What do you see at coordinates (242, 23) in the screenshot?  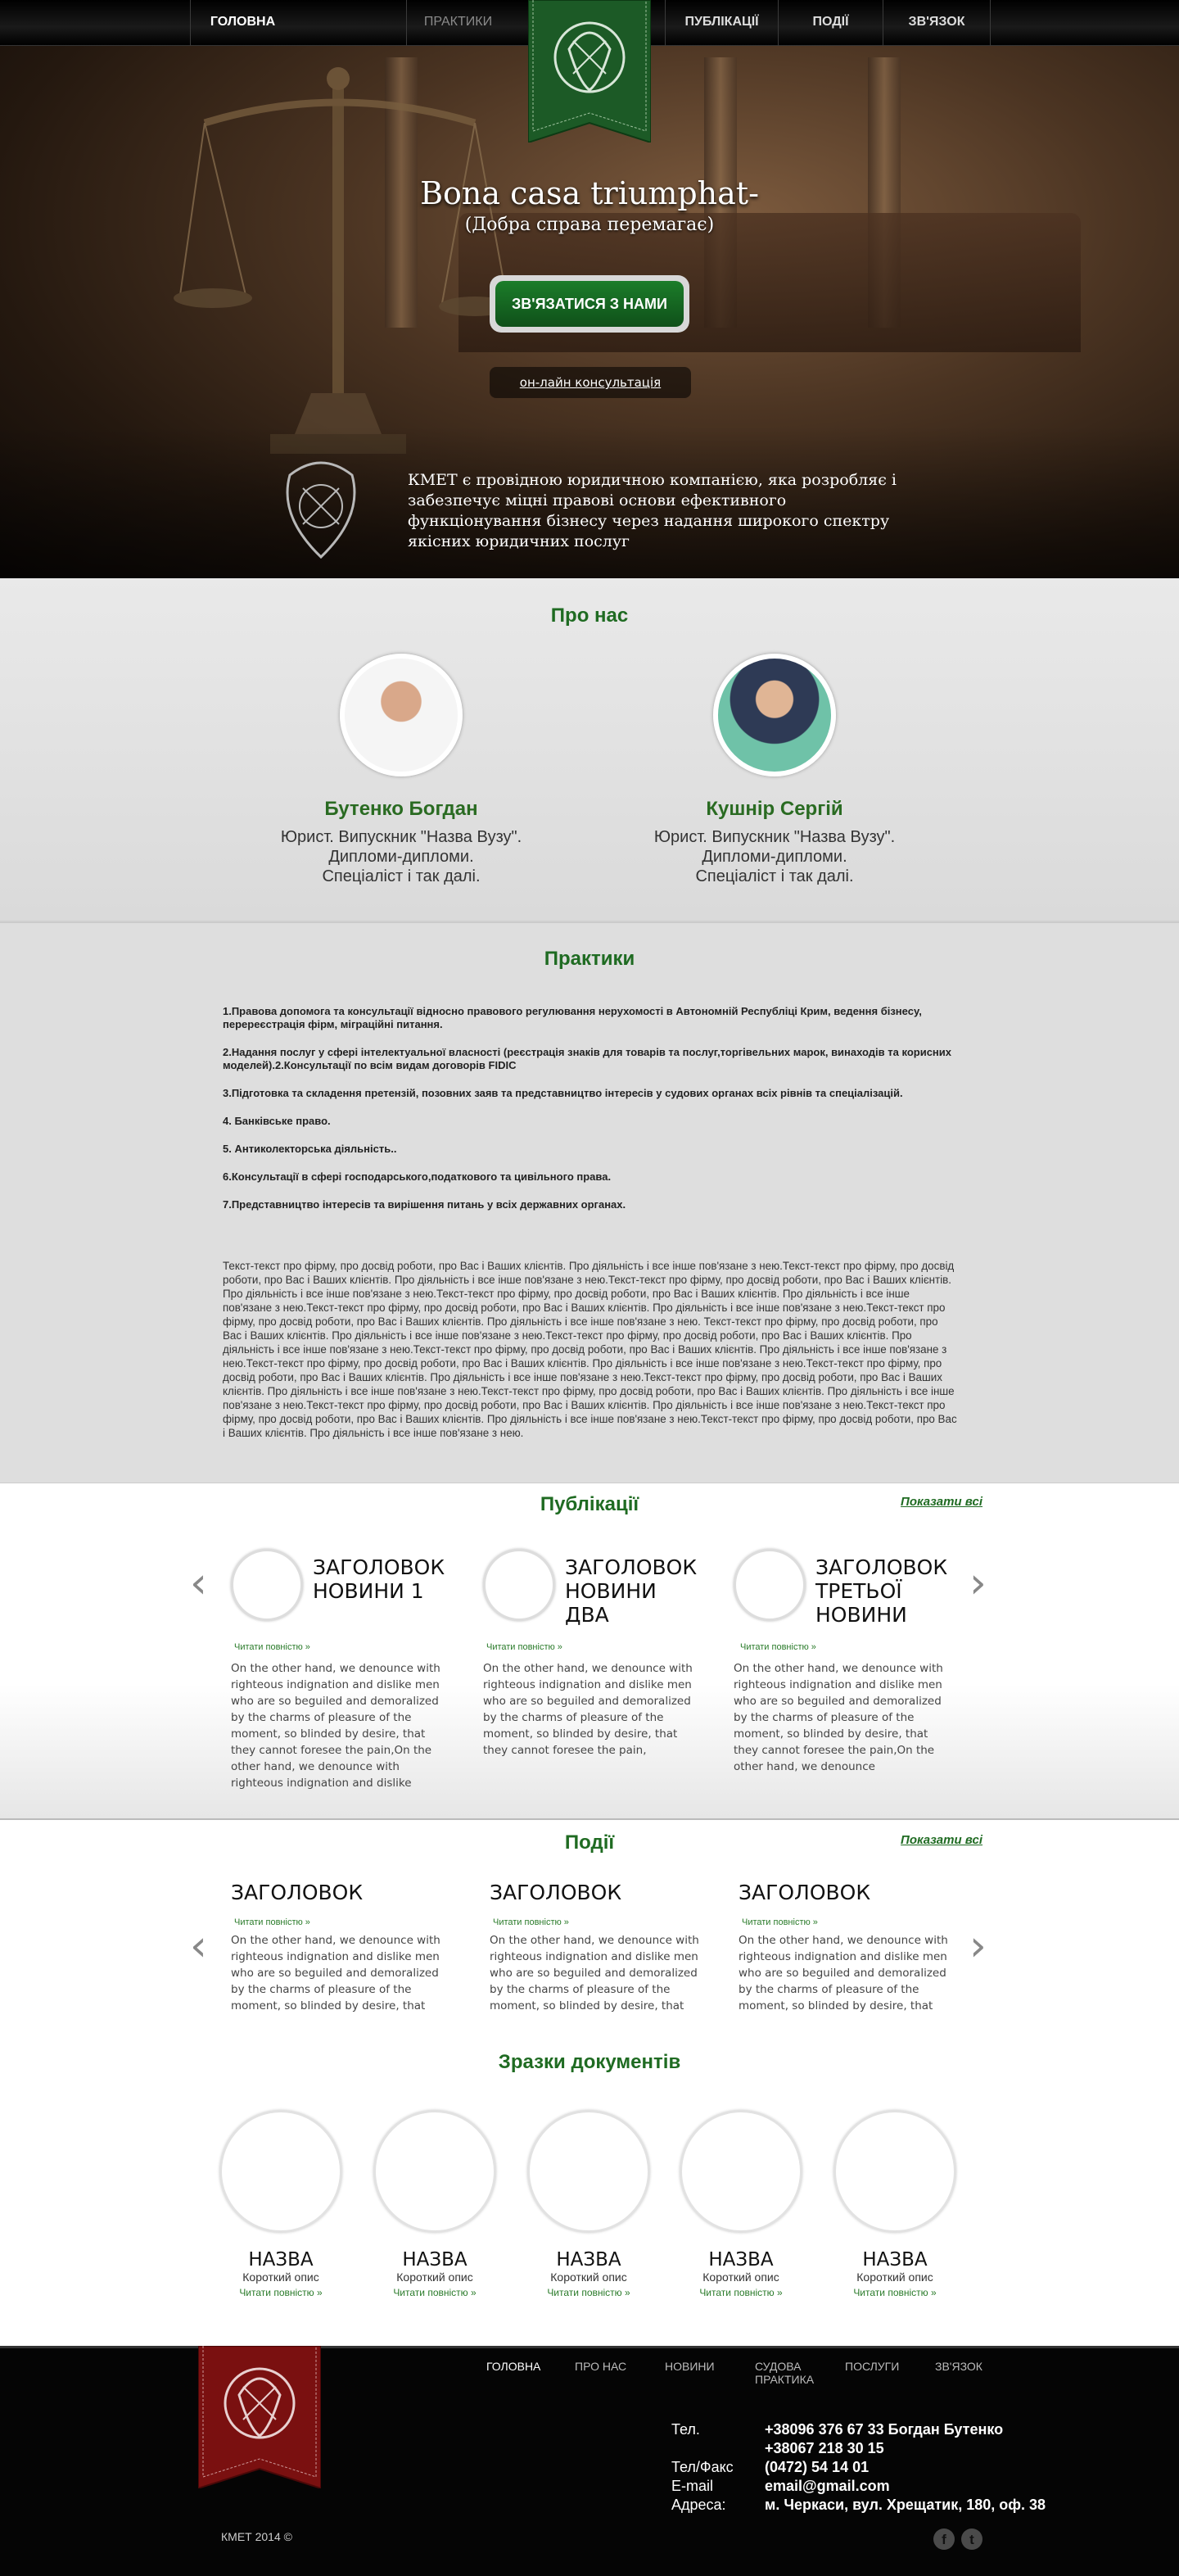 I see `nav-item-home: ГОЛОВНА` at bounding box center [242, 23].